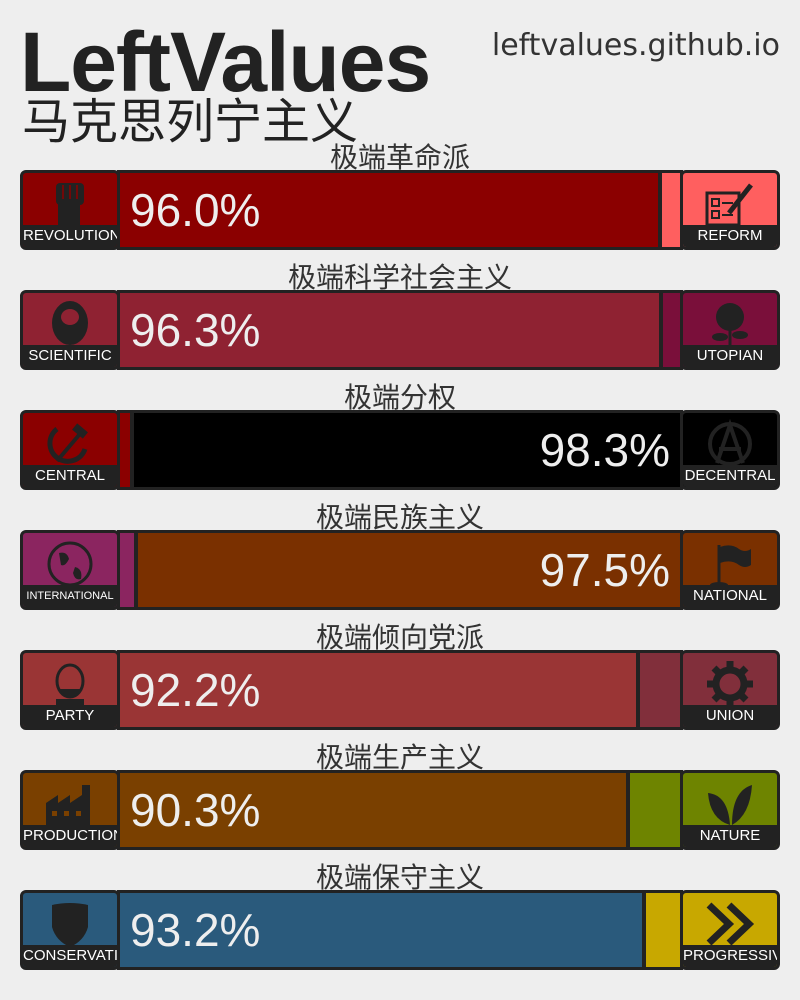 Image resolution: width=800 pixels, height=1000 pixels. What do you see at coordinates (70, 204) in the screenshot?
I see `raised-fist-icon` at bounding box center [70, 204].